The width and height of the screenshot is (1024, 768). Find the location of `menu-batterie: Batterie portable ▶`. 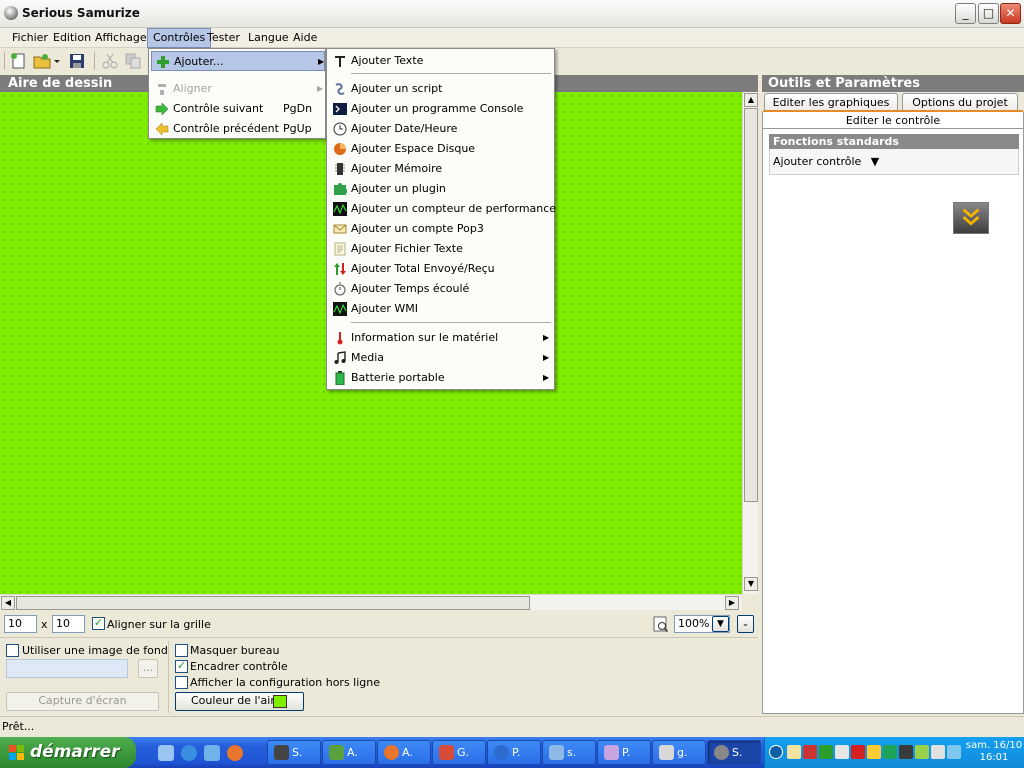

menu-batterie: Batterie portable ▶ is located at coordinates (441, 378).